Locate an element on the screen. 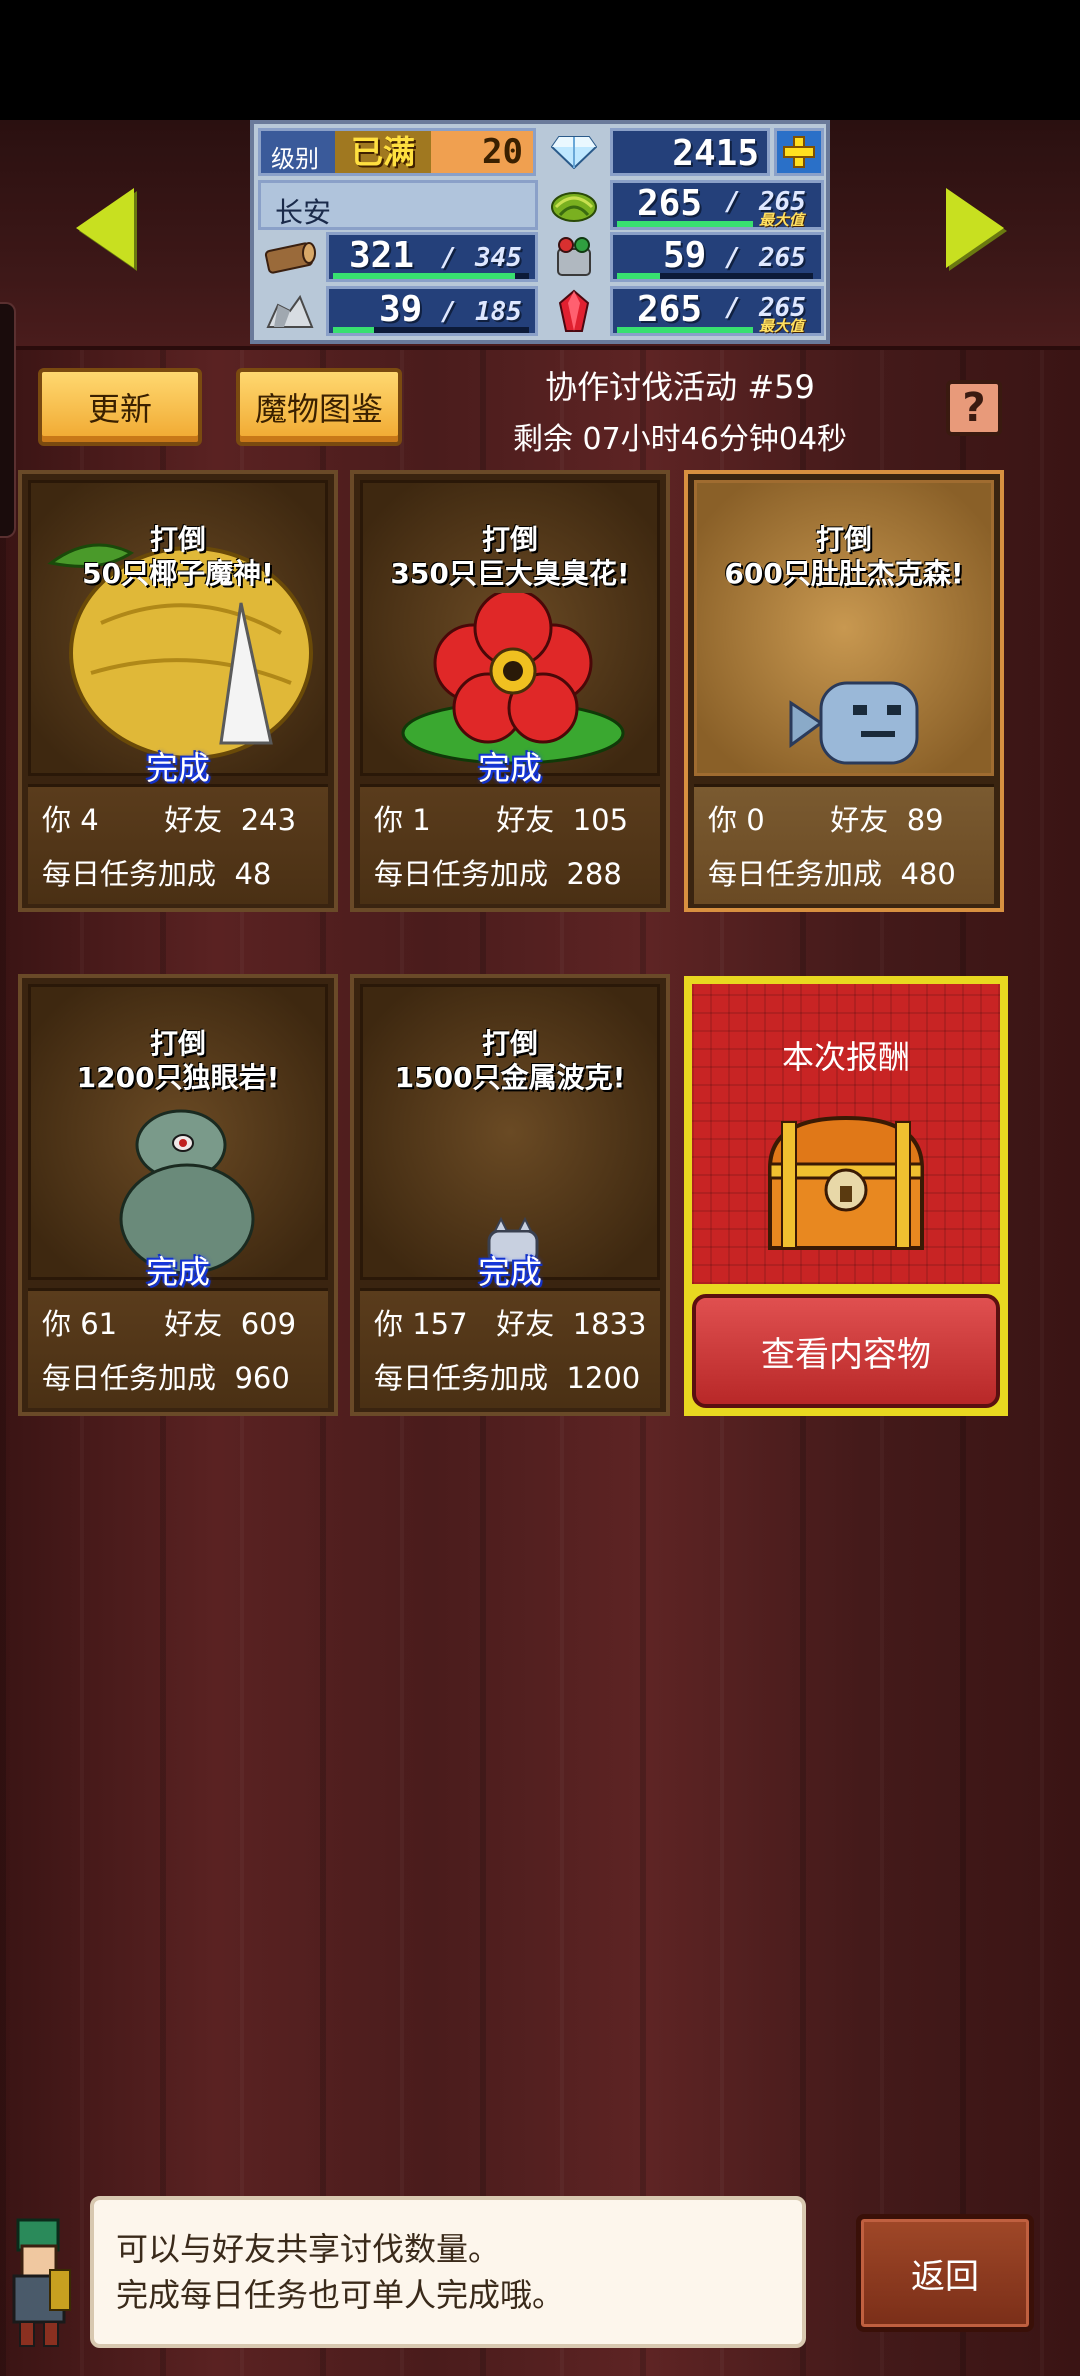  card-art: 打倒 50只椰子魔神! 完成 is located at coordinates (178, 633).